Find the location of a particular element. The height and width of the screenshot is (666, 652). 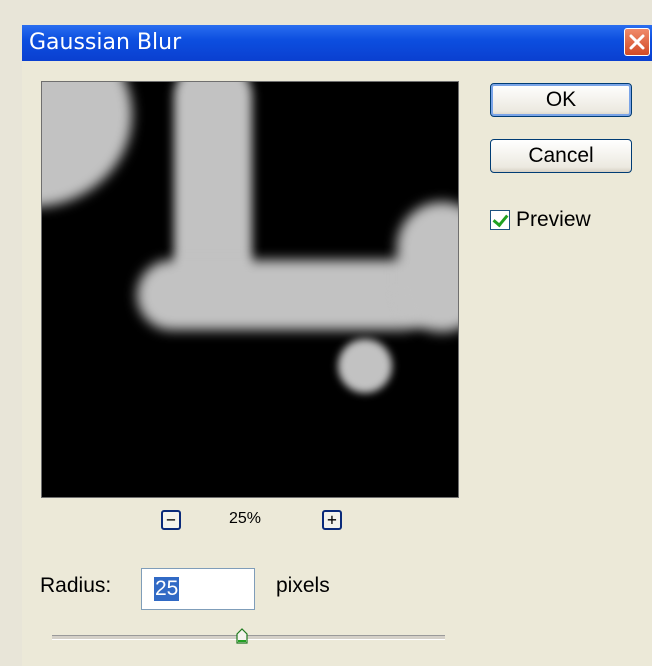

checkmark-icon is located at coordinates (500, 219).